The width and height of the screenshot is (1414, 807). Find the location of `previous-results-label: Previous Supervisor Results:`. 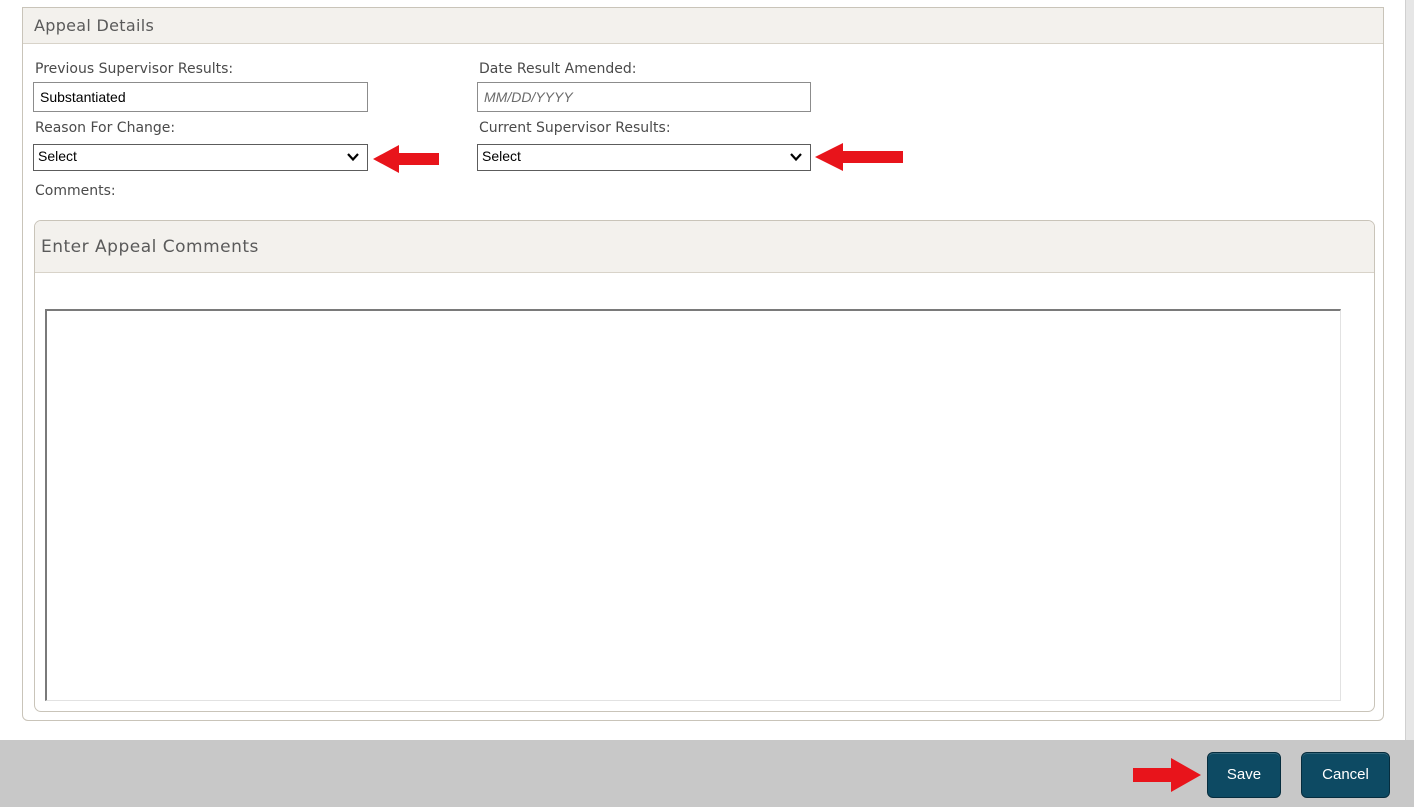

previous-results-label: Previous Supervisor Results: is located at coordinates (134, 69).